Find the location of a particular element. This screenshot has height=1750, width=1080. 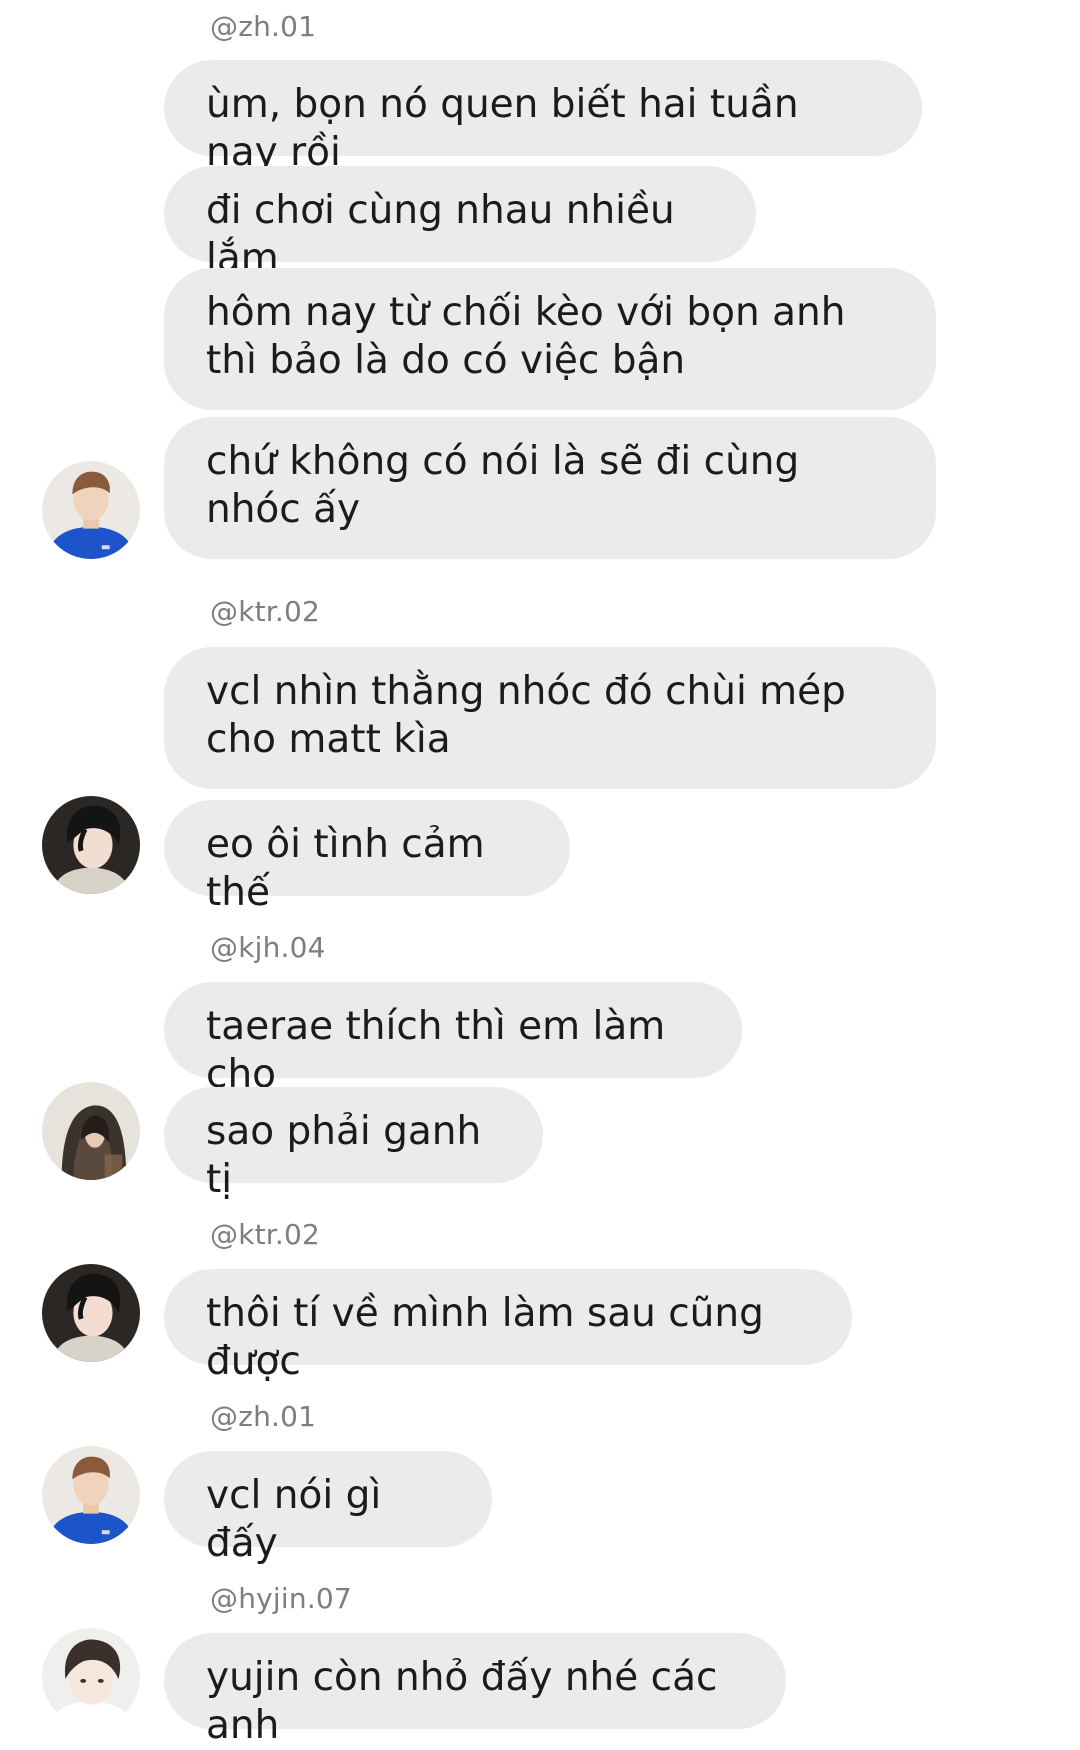

message-bubble: chứ không có nói là sẽ đi cùng nhóc ấy is located at coordinates (550, 488).